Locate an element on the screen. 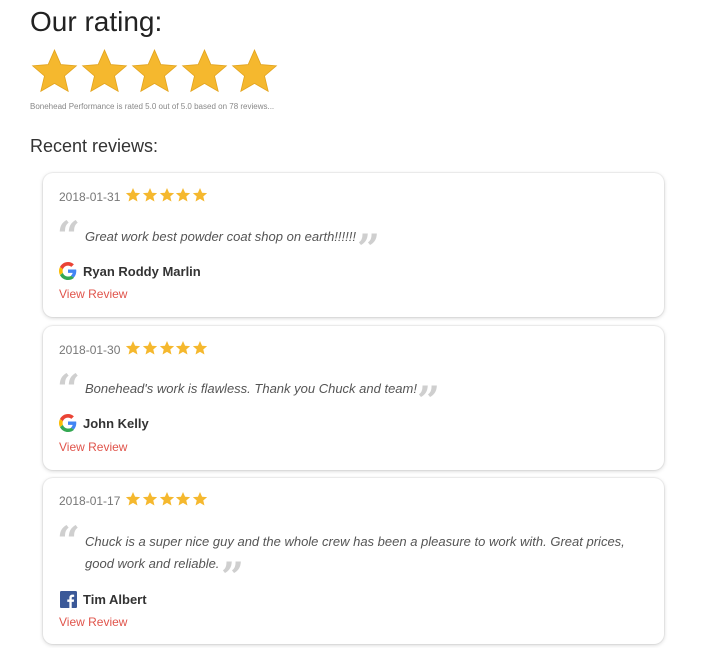  review-text-line: good work and reliable. is located at coordinates (152, 563).